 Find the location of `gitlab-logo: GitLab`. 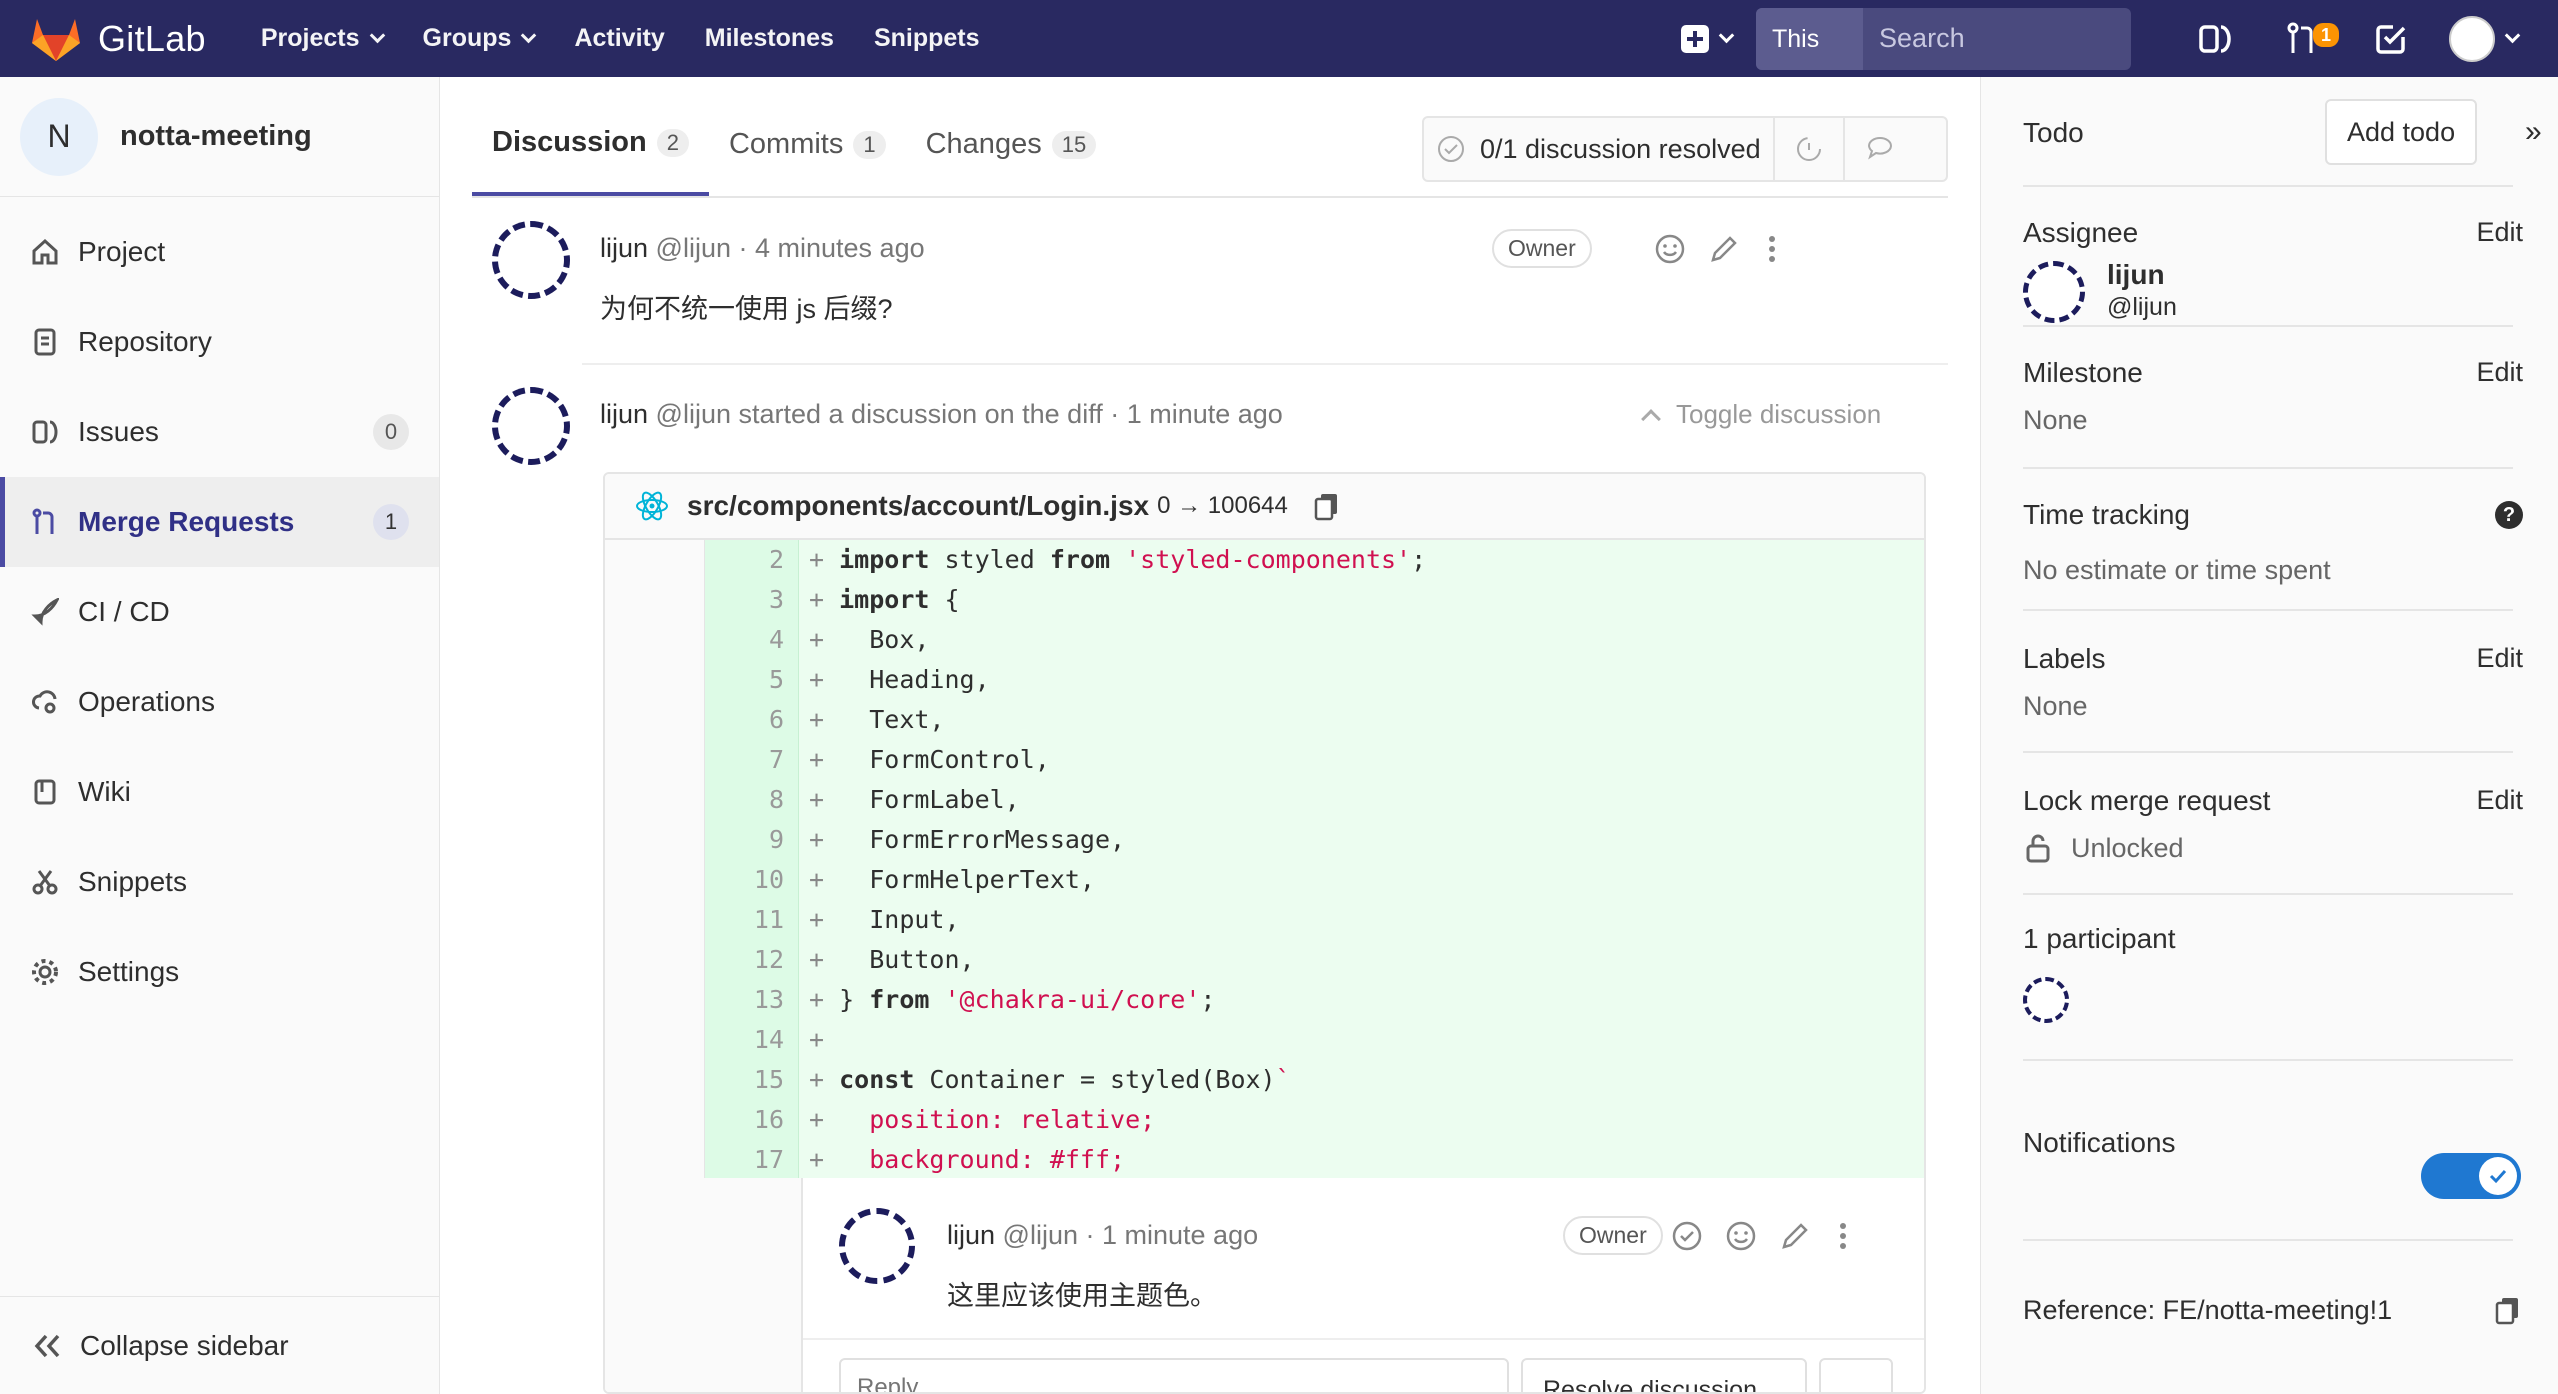

gitlab-logo: GitLab is located at coordinates (118, 39).